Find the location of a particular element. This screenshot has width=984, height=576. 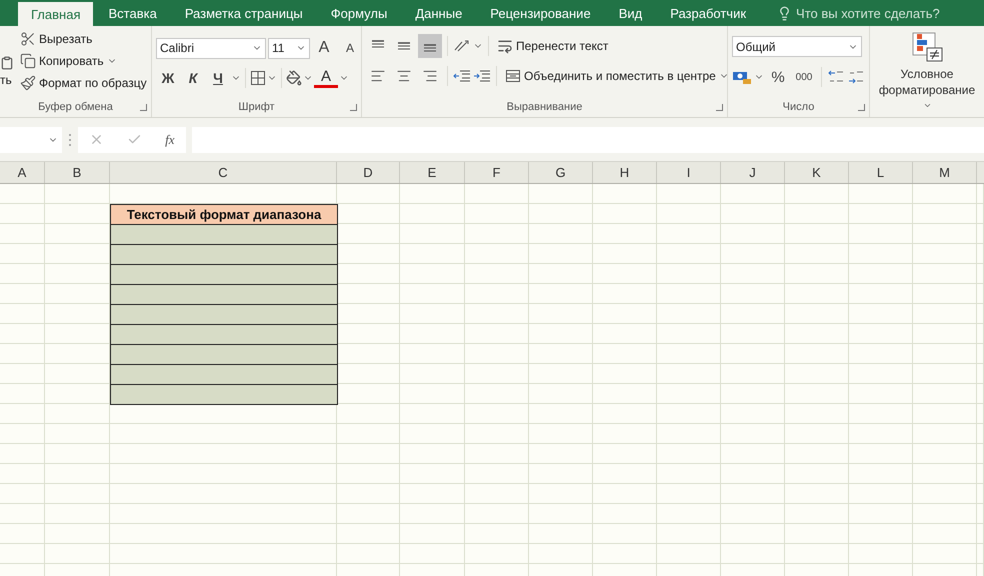

ribbon-tab: Данные is located at coordinates (439, 13).